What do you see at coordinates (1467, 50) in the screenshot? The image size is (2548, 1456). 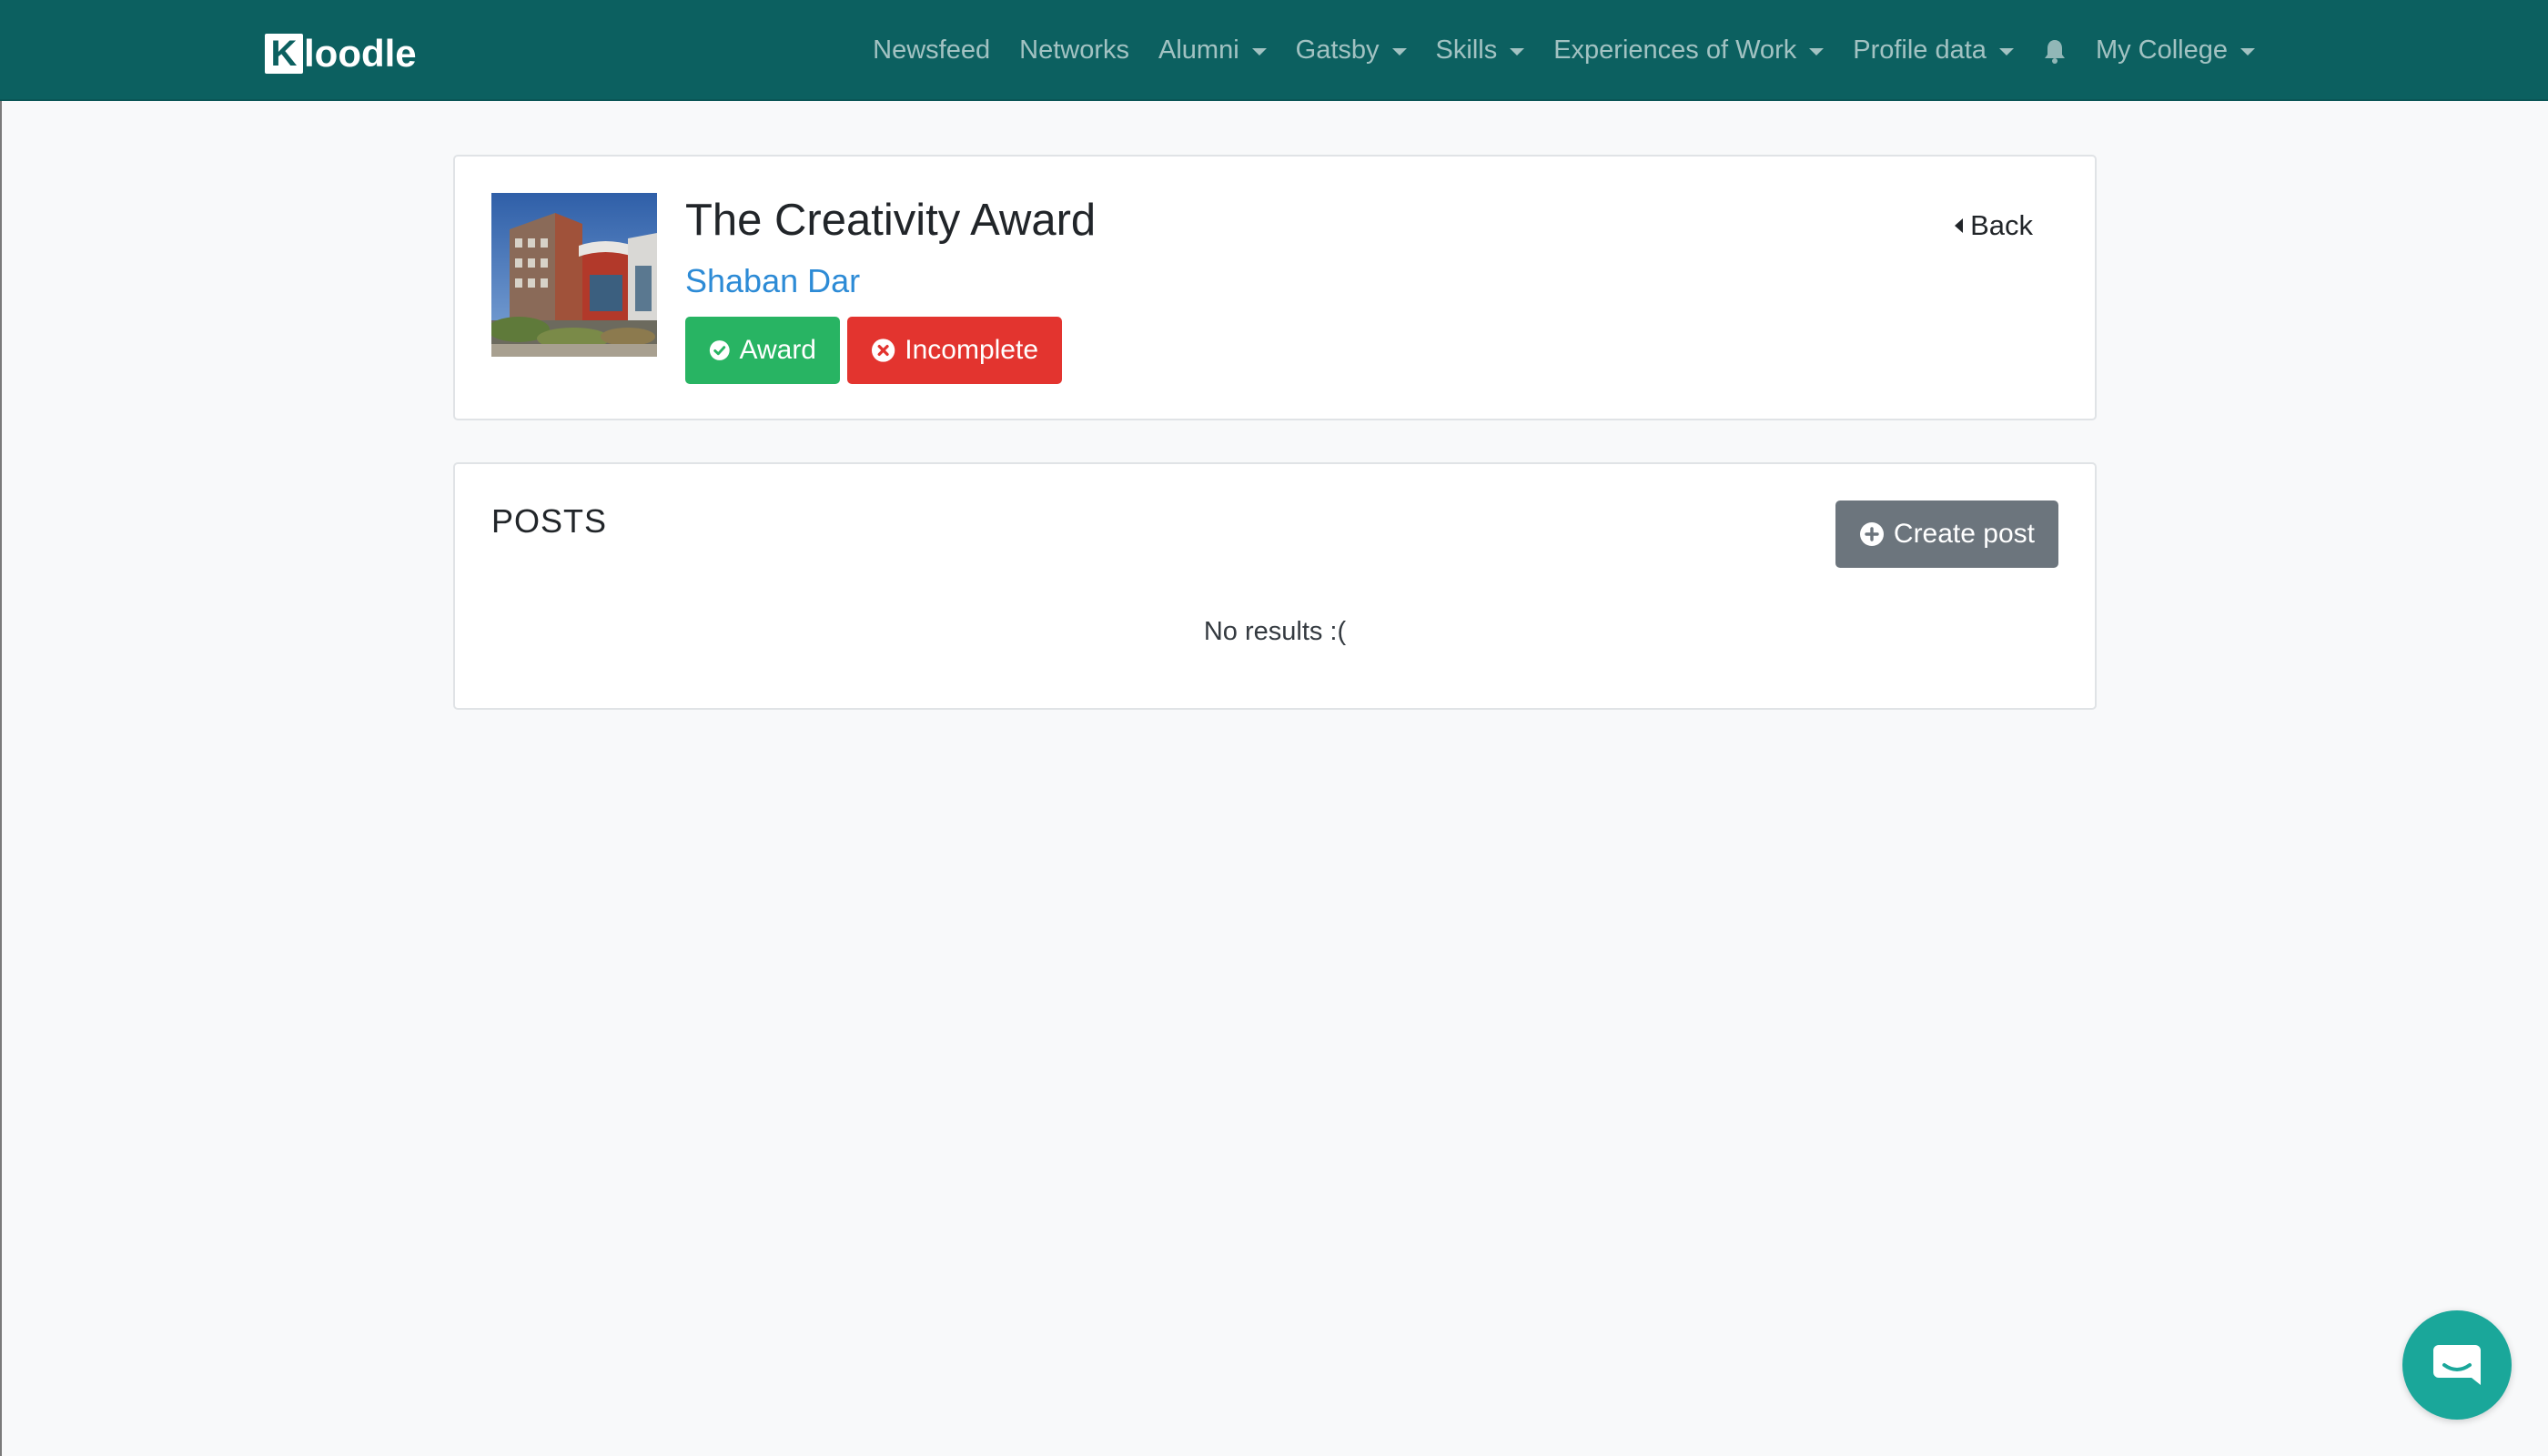 I see `nav-item-label: Skills` at bounding box center [1467, 50].